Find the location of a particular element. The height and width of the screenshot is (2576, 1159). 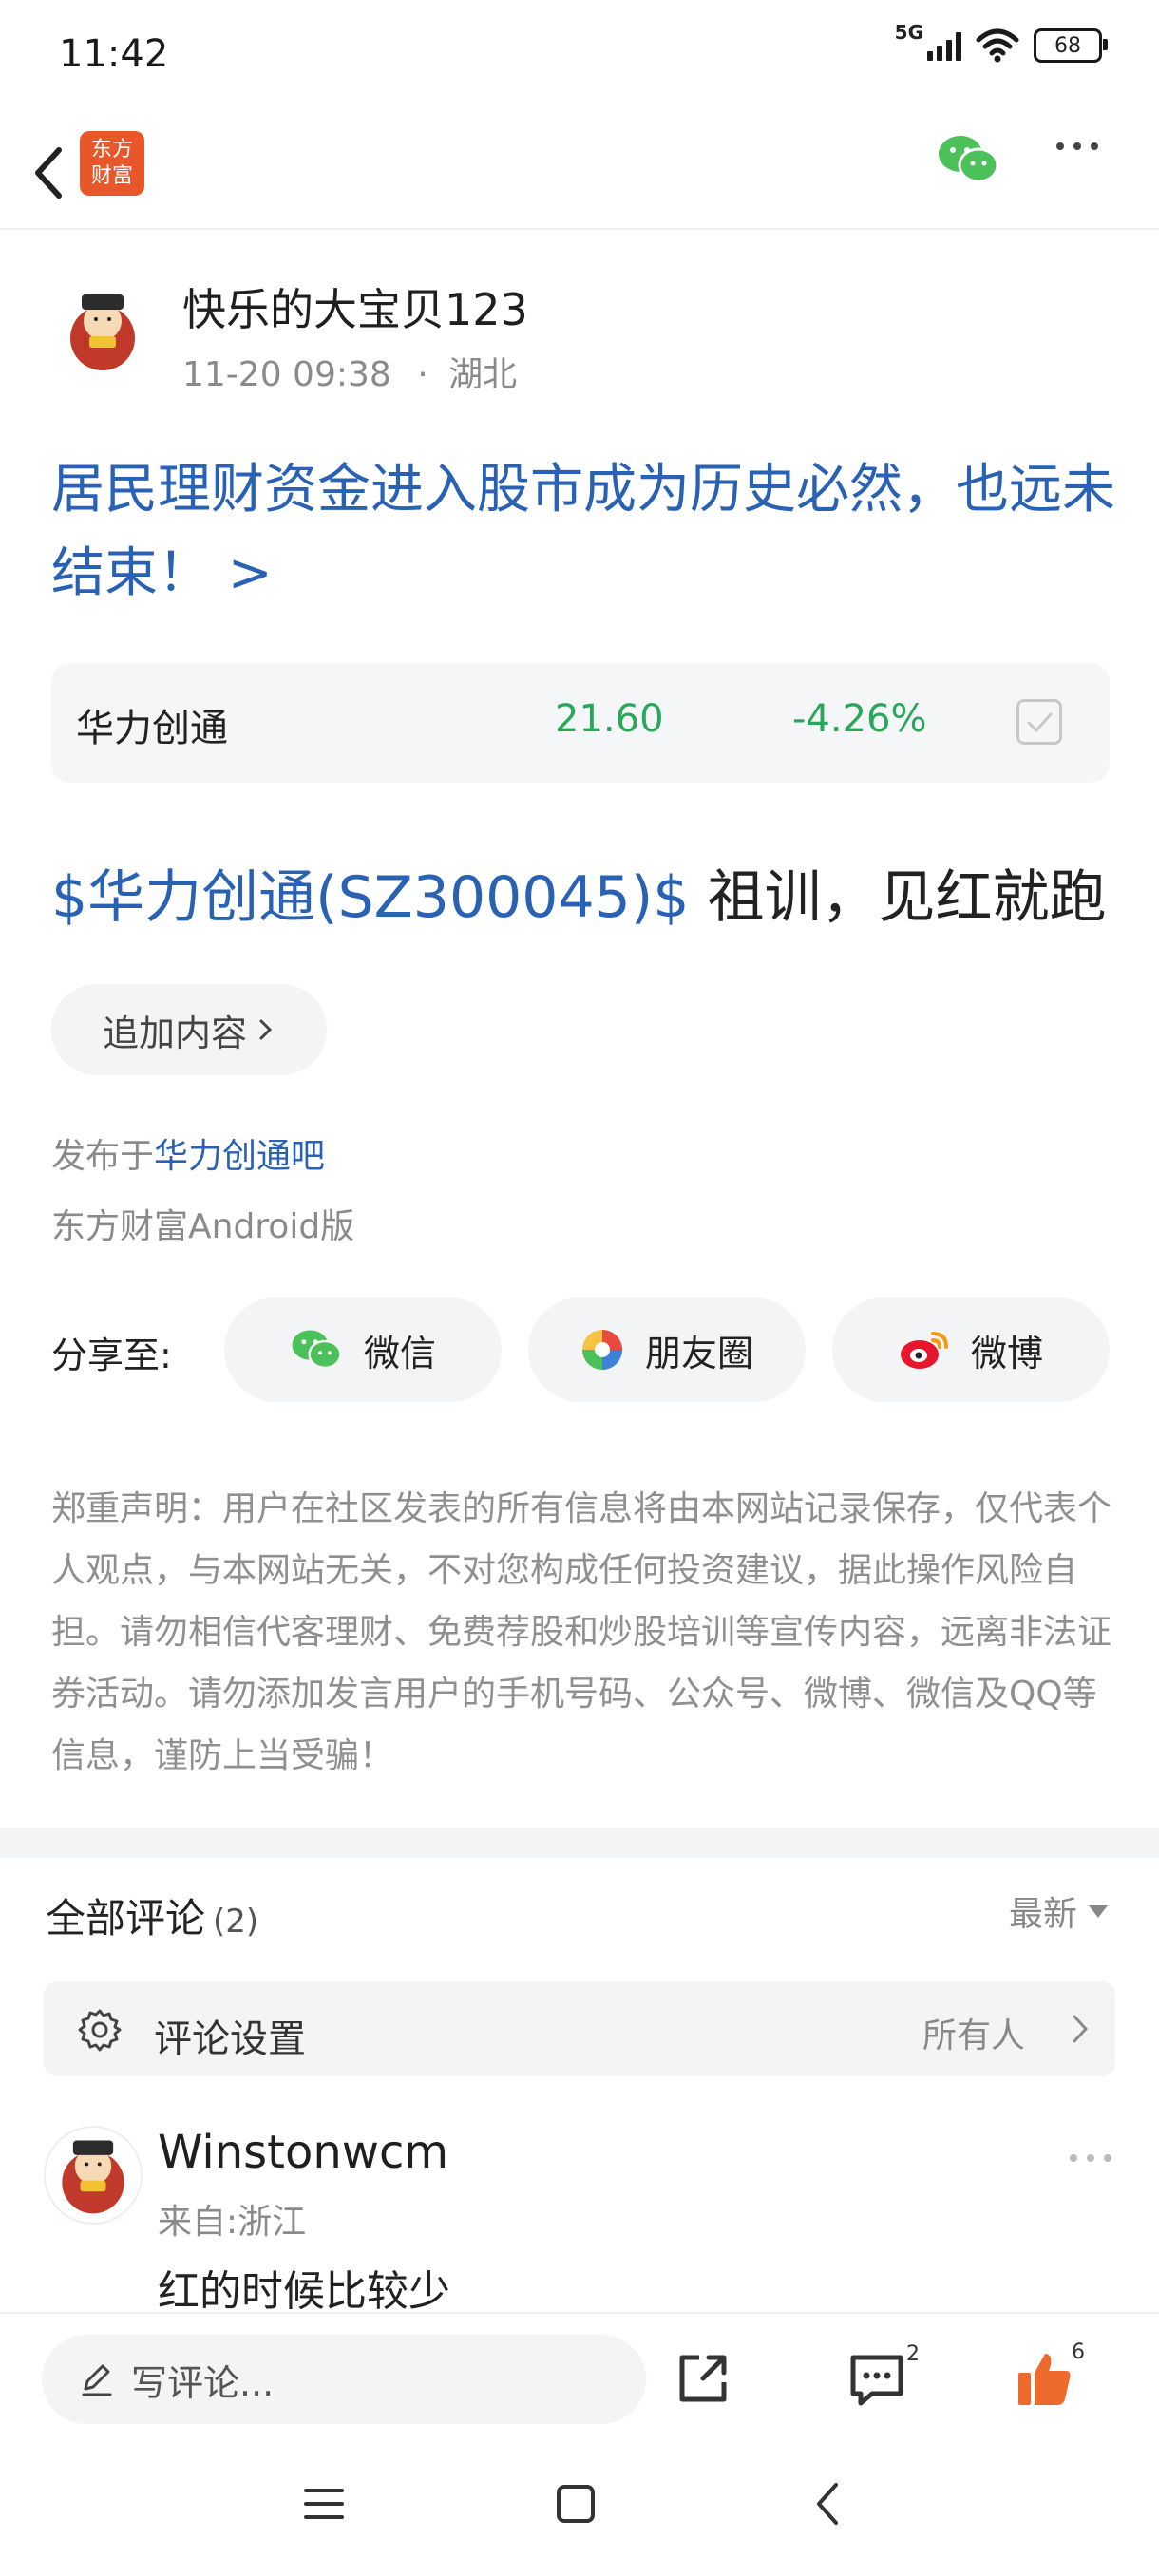

comment-more-button is located at coordinates (1091, 2158).